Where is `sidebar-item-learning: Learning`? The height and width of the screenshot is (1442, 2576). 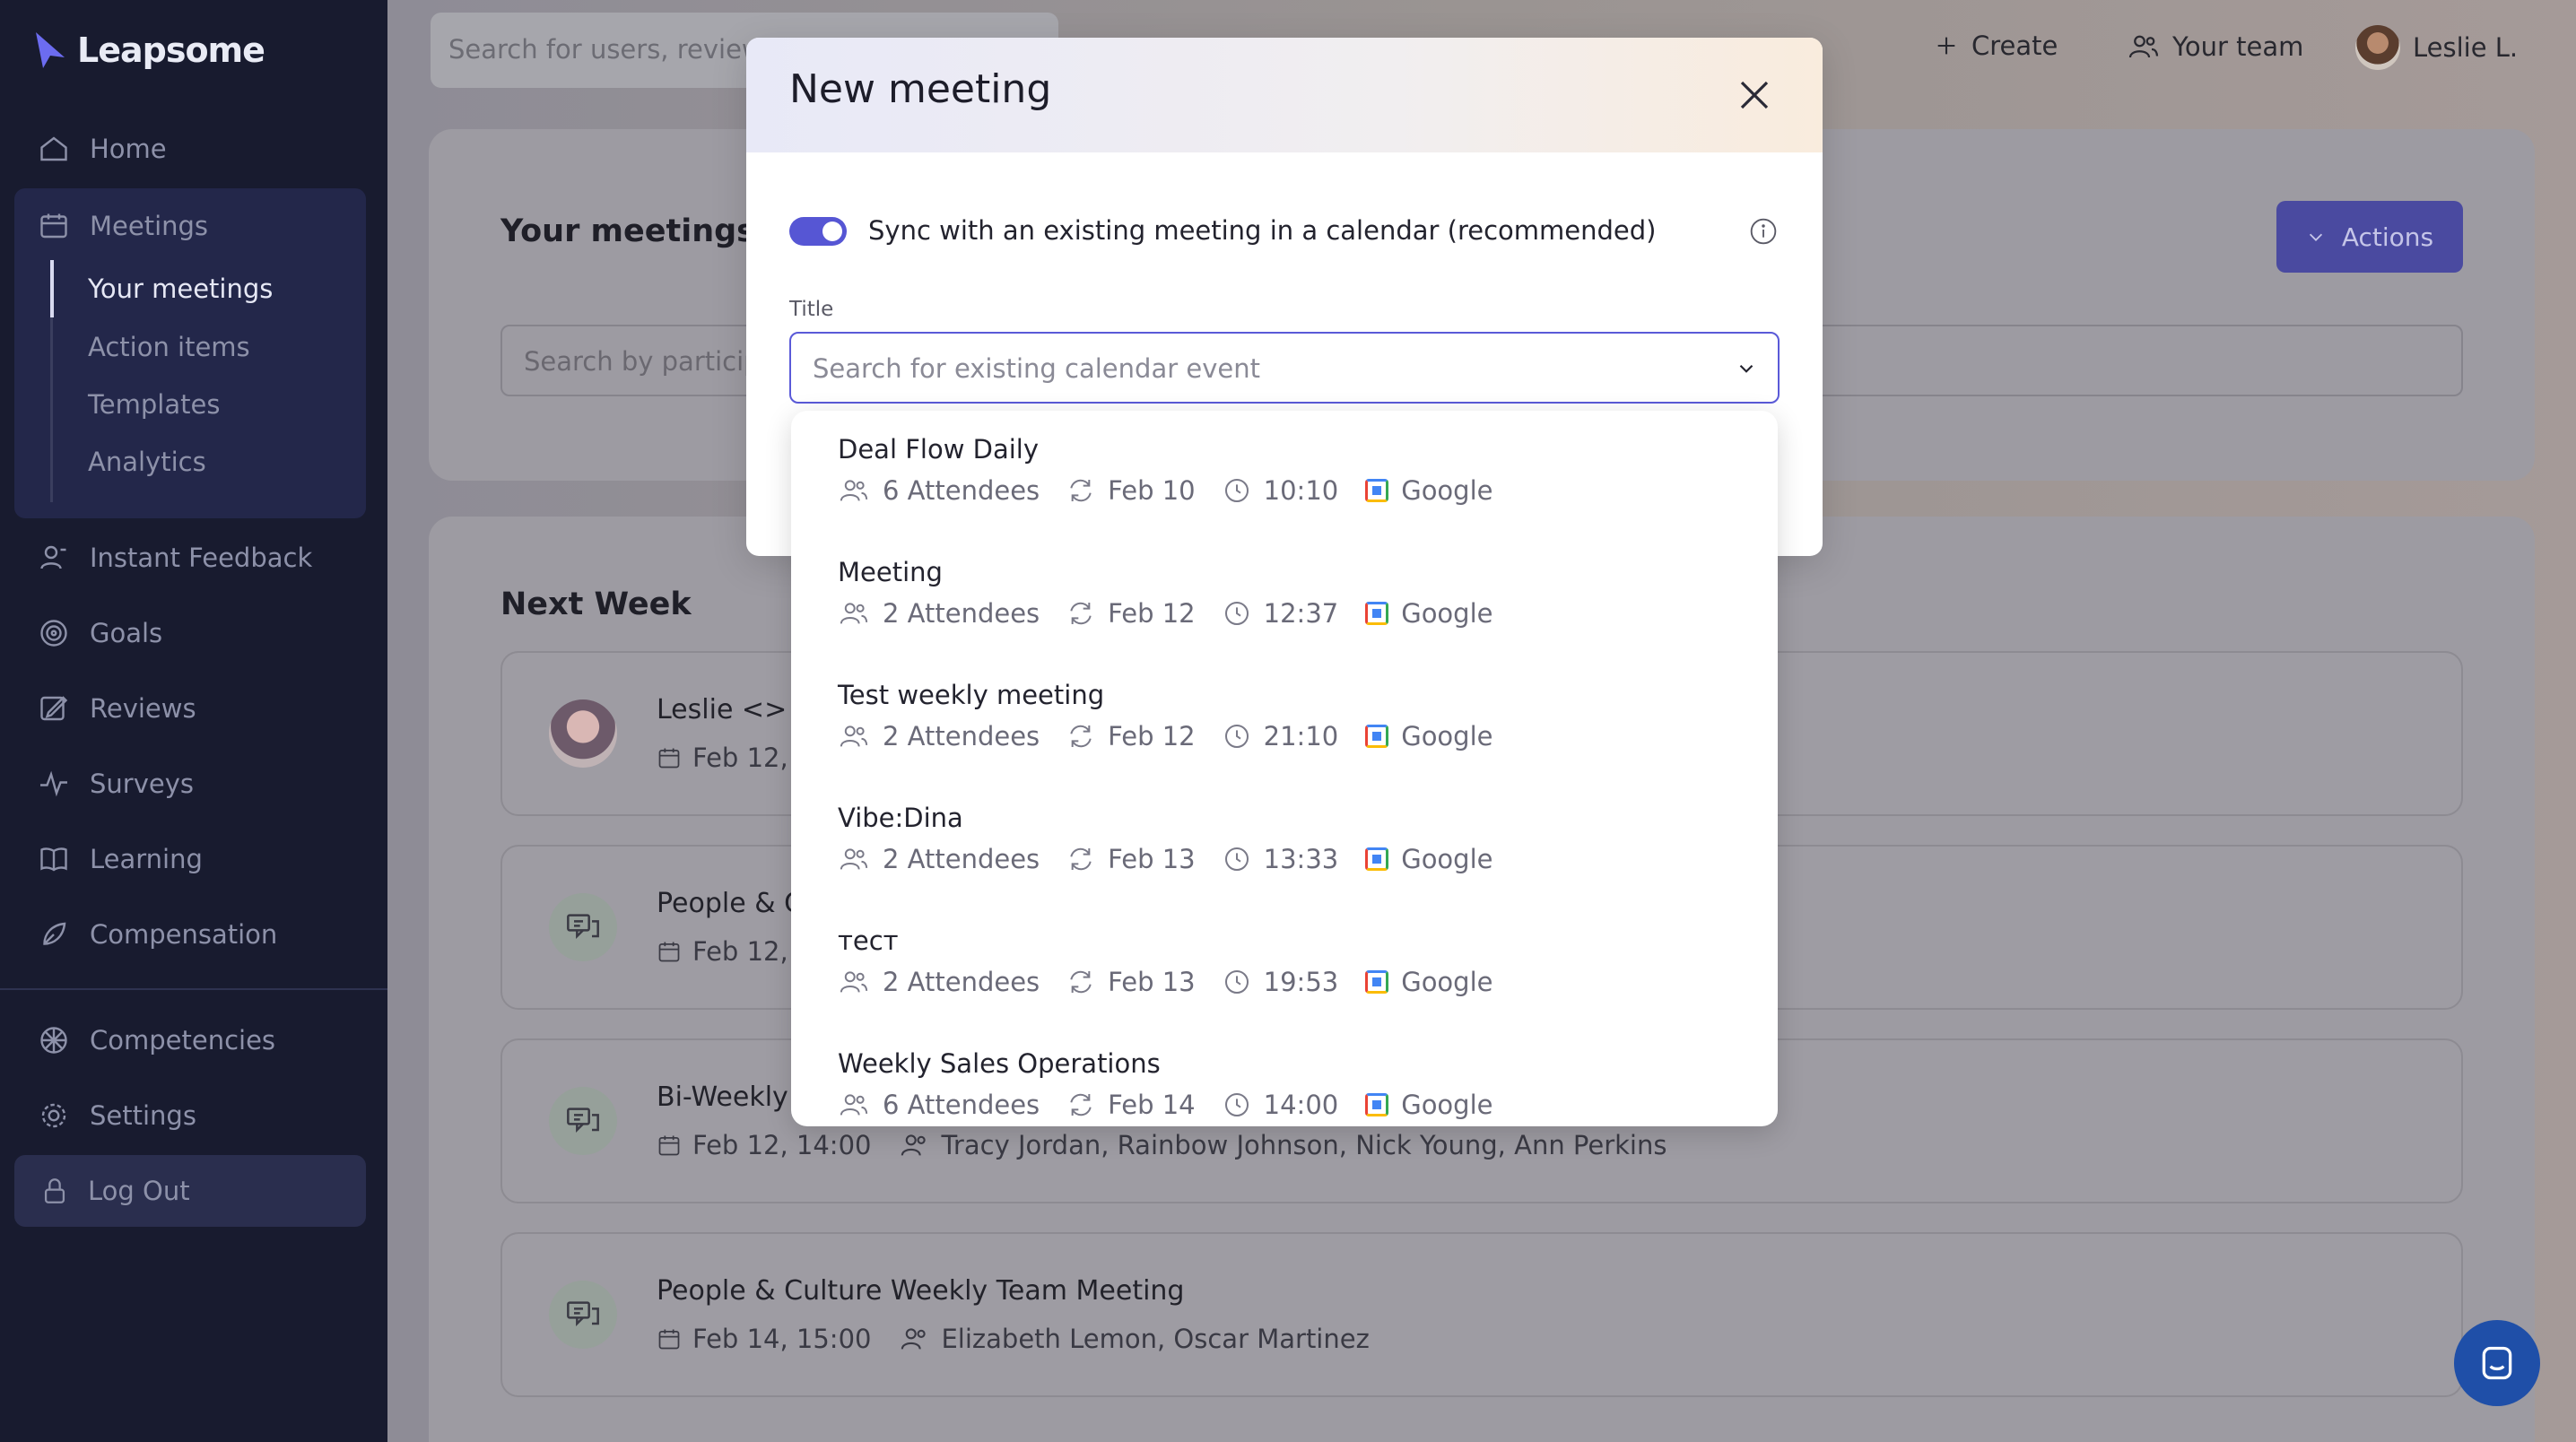
sidebar-item-learning: Learning is located at coordinates (190, 859).